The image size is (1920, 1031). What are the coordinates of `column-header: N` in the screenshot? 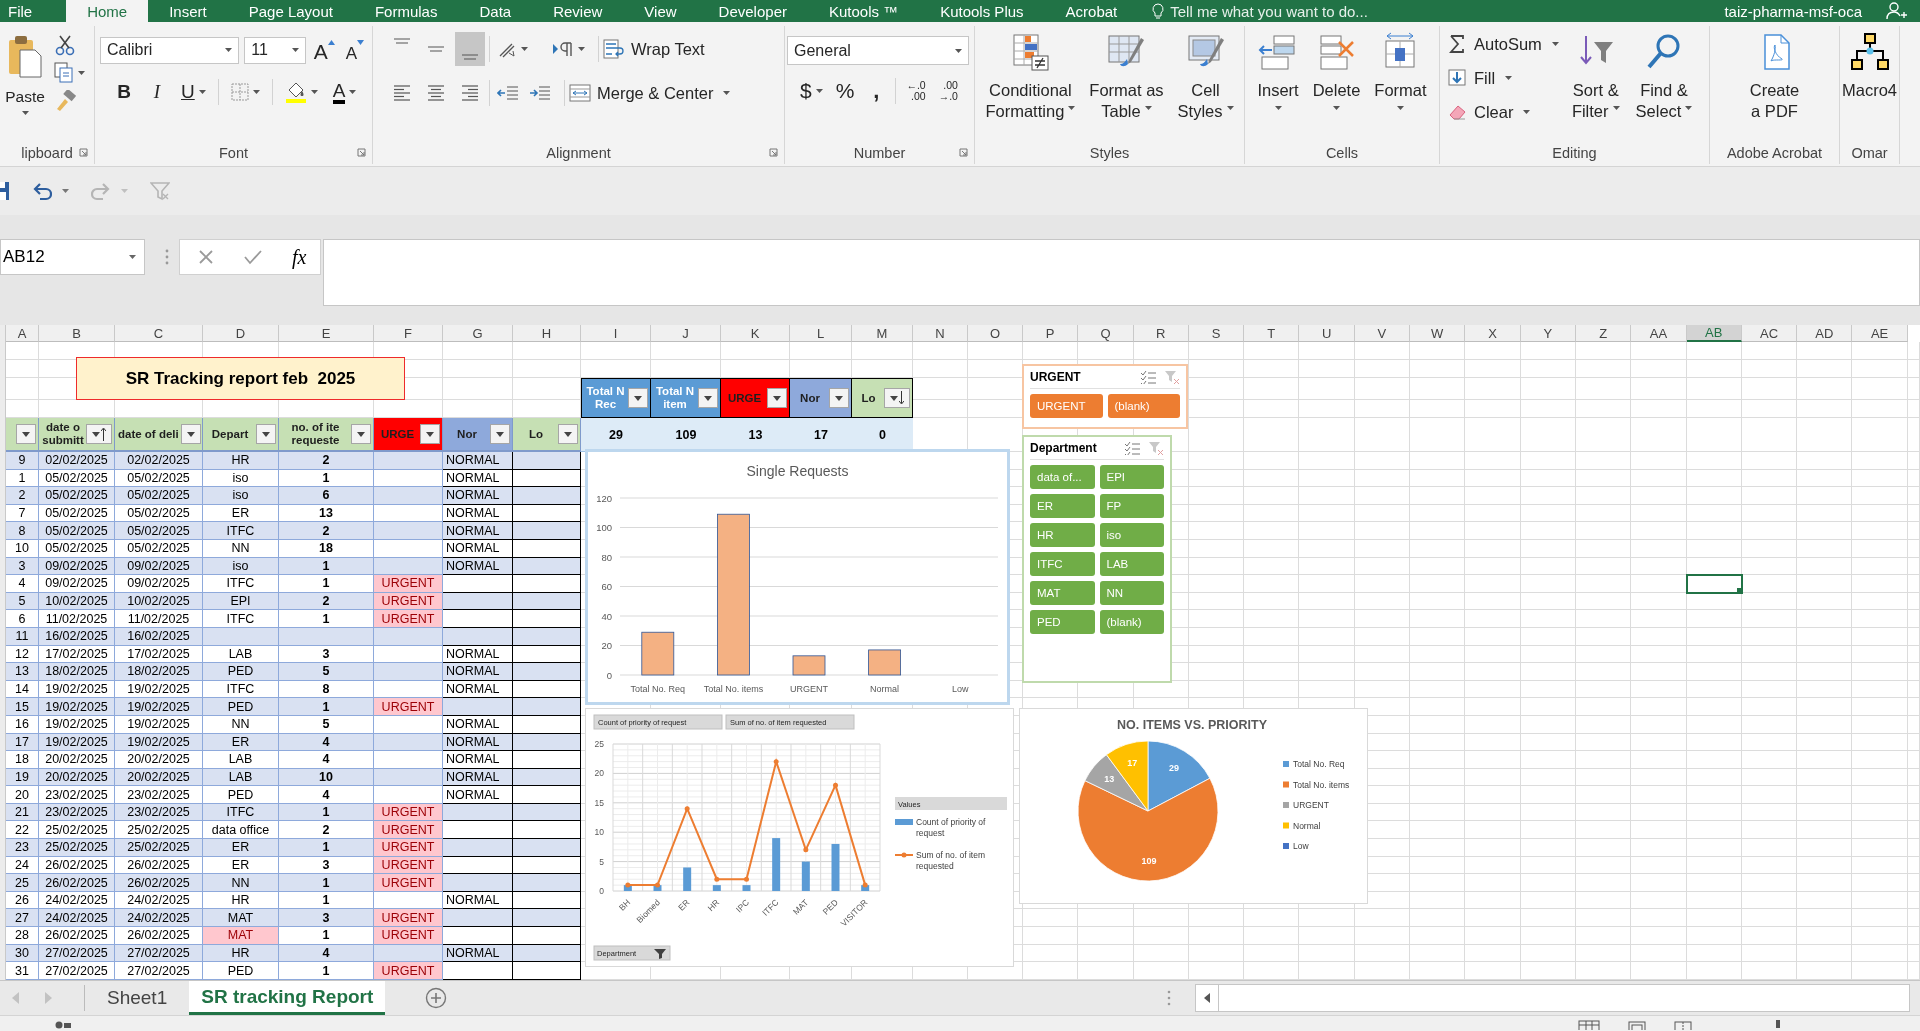 It's located at (940, 333).